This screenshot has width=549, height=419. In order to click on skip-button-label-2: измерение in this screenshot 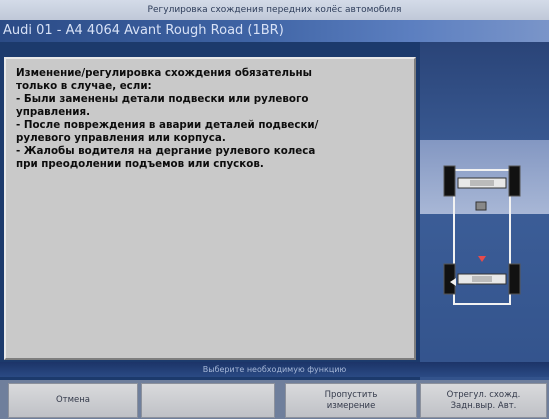, I will do `click(351, 405)`.